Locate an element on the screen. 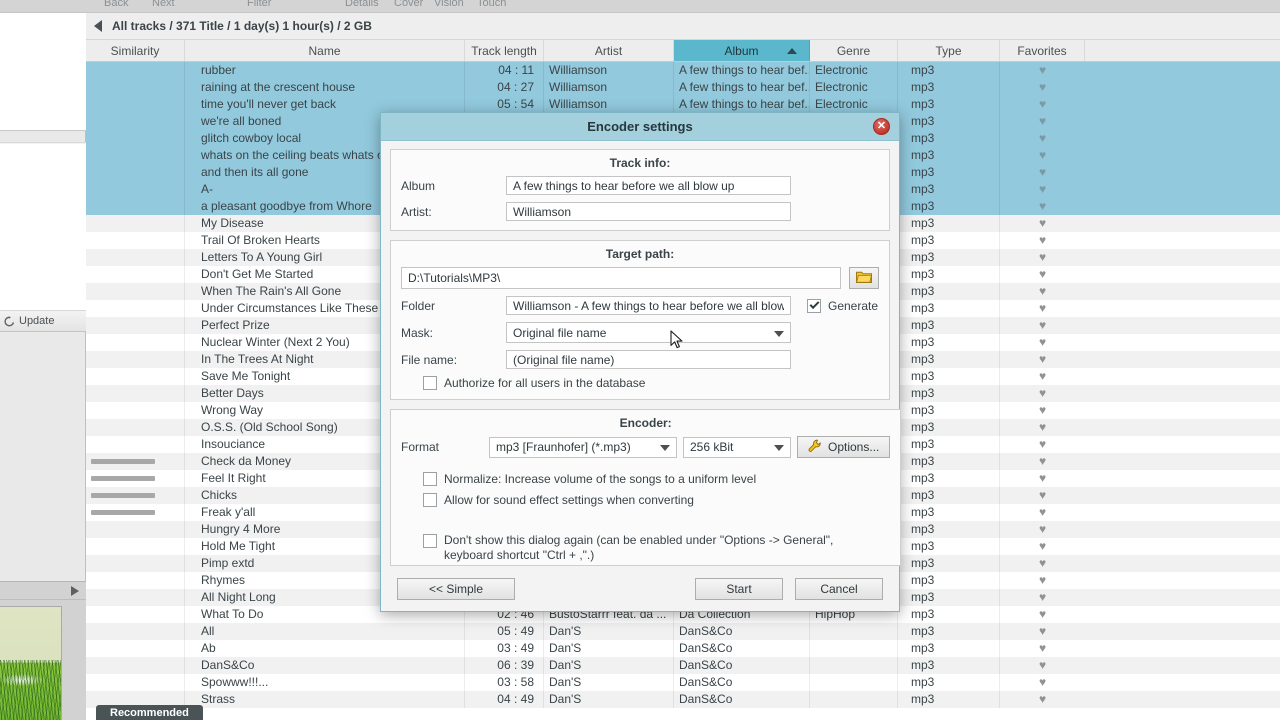 The width and height of the screenshot is (1280, 720). column-header-similarity: Similarity is located at coordinates (135, 50).